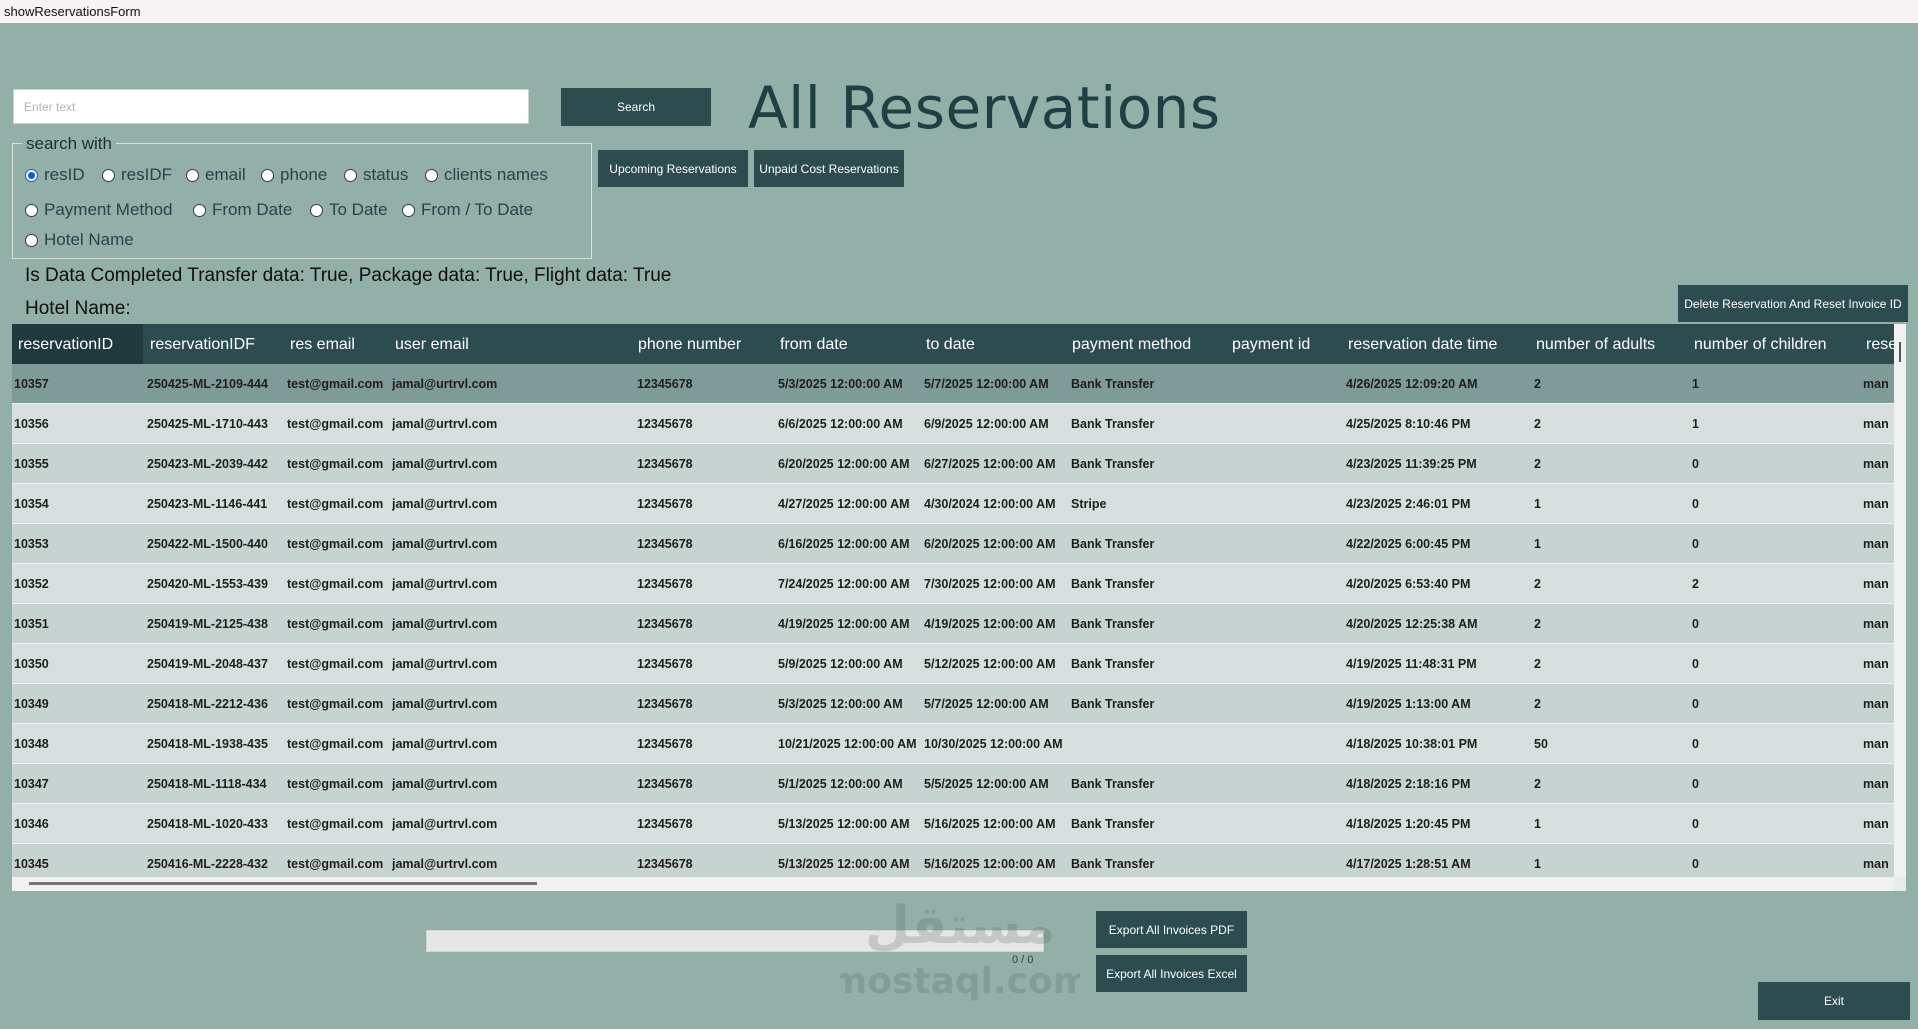 Image resolution: width=1918 pixels, height=1029 pixels. What do you see at coordinates (294, 175) in the screenshot?
I see `radio-phone: phone` at bounding box center [294, 175].